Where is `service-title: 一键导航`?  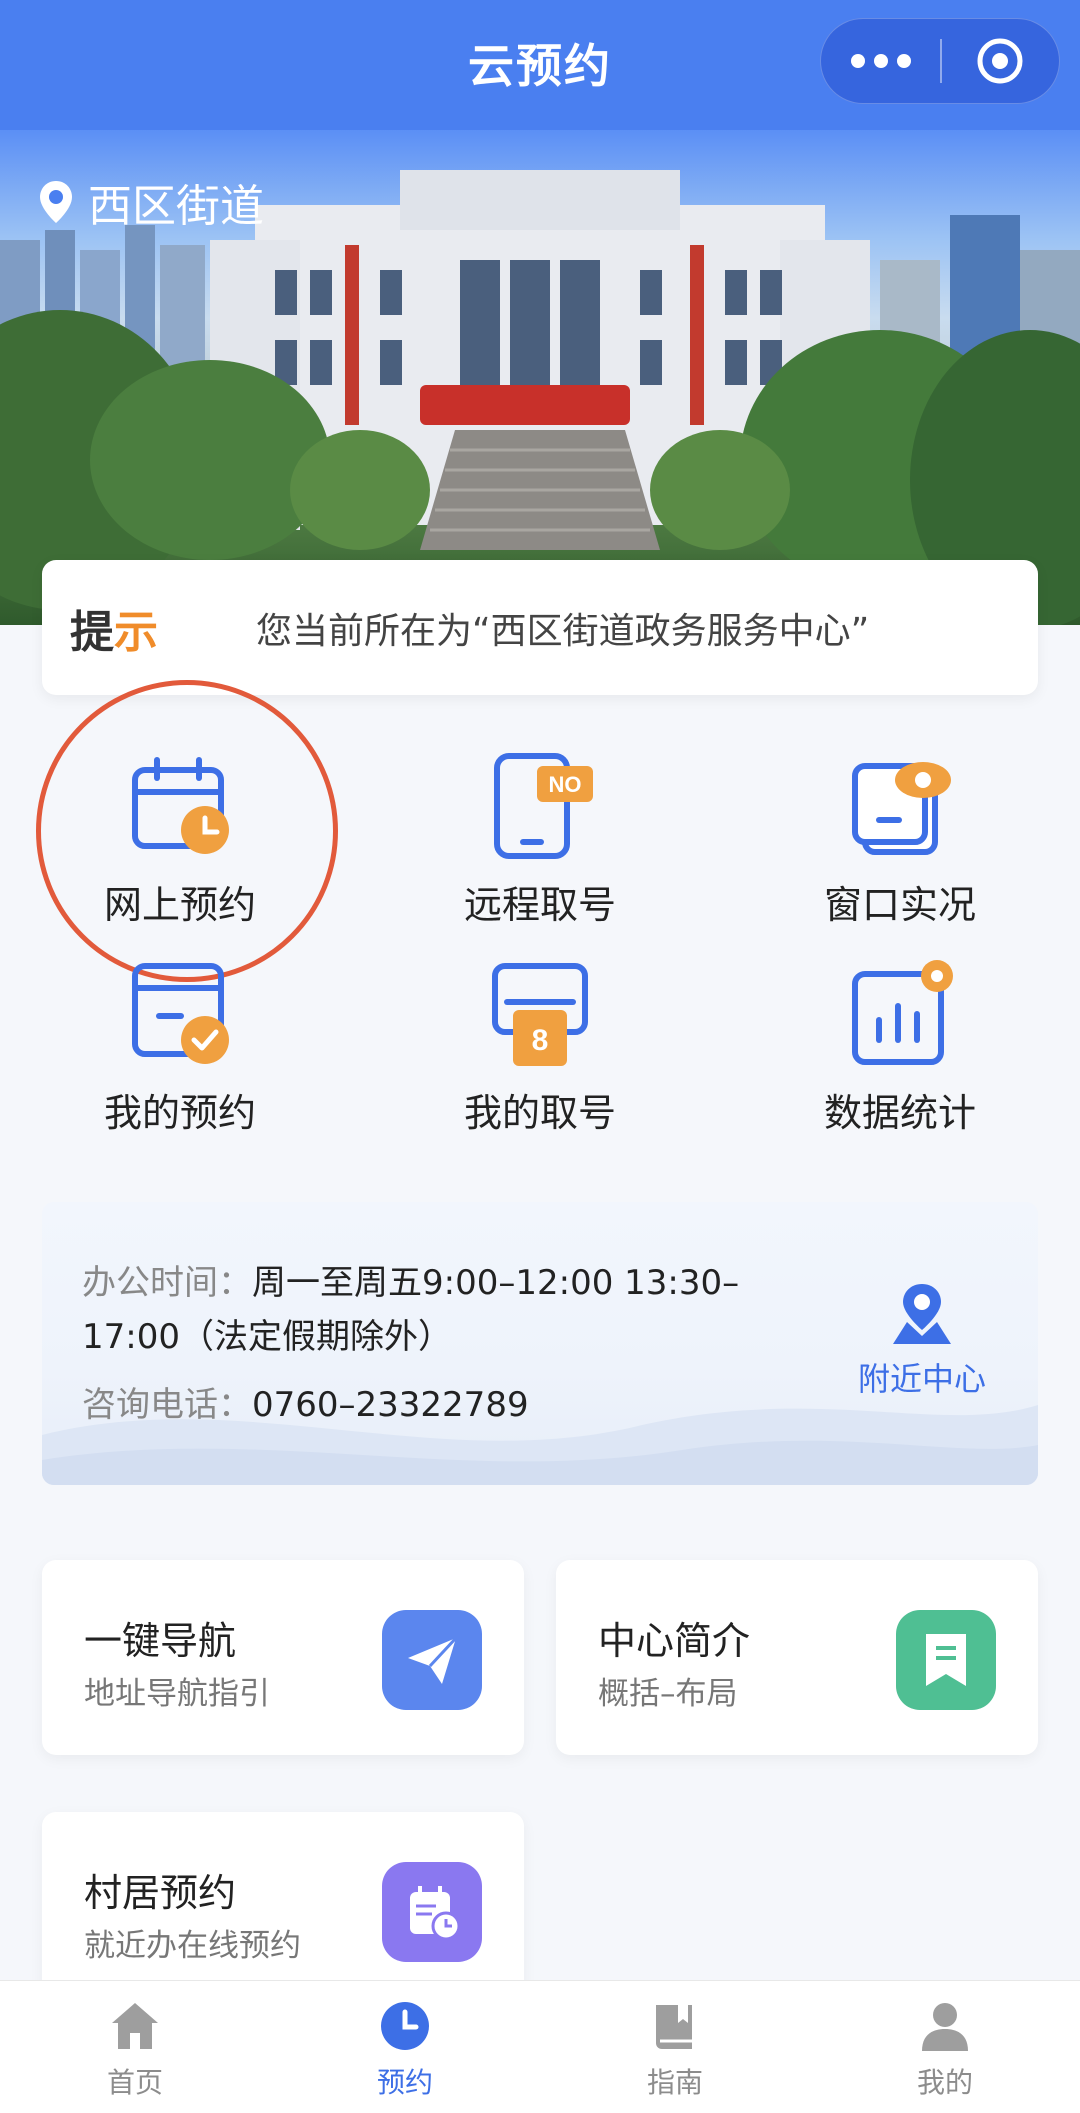 service-title: 一键导航 is located at coordinates (160, 1641).